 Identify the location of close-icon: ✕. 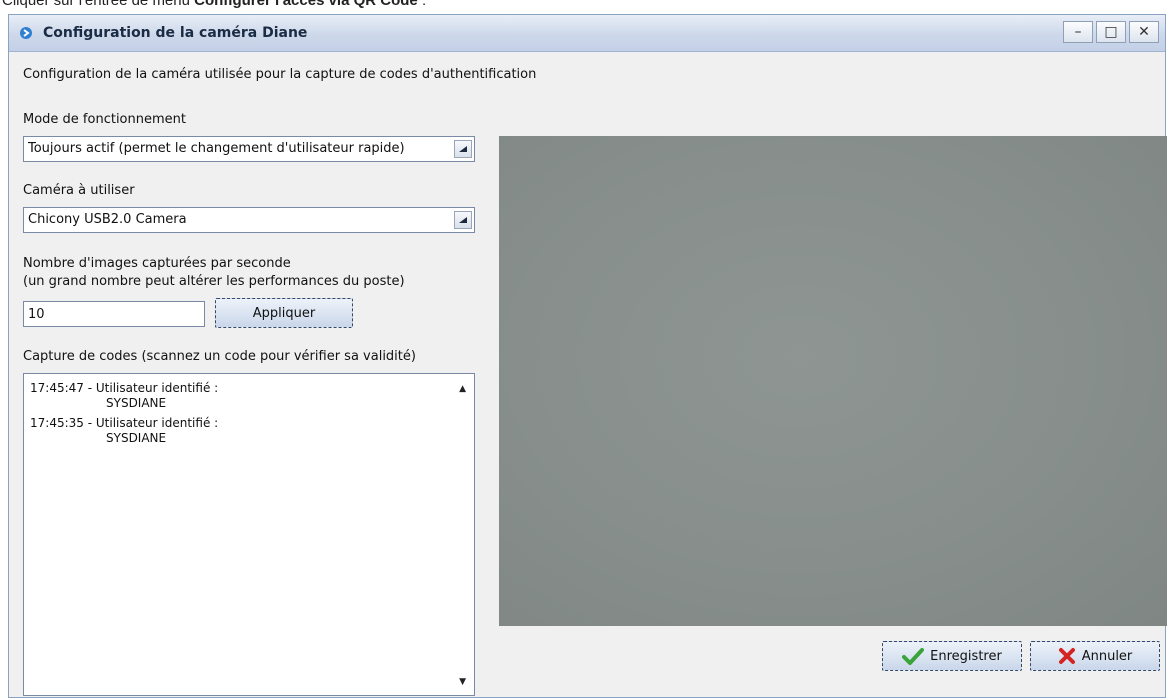
(1144, 32).